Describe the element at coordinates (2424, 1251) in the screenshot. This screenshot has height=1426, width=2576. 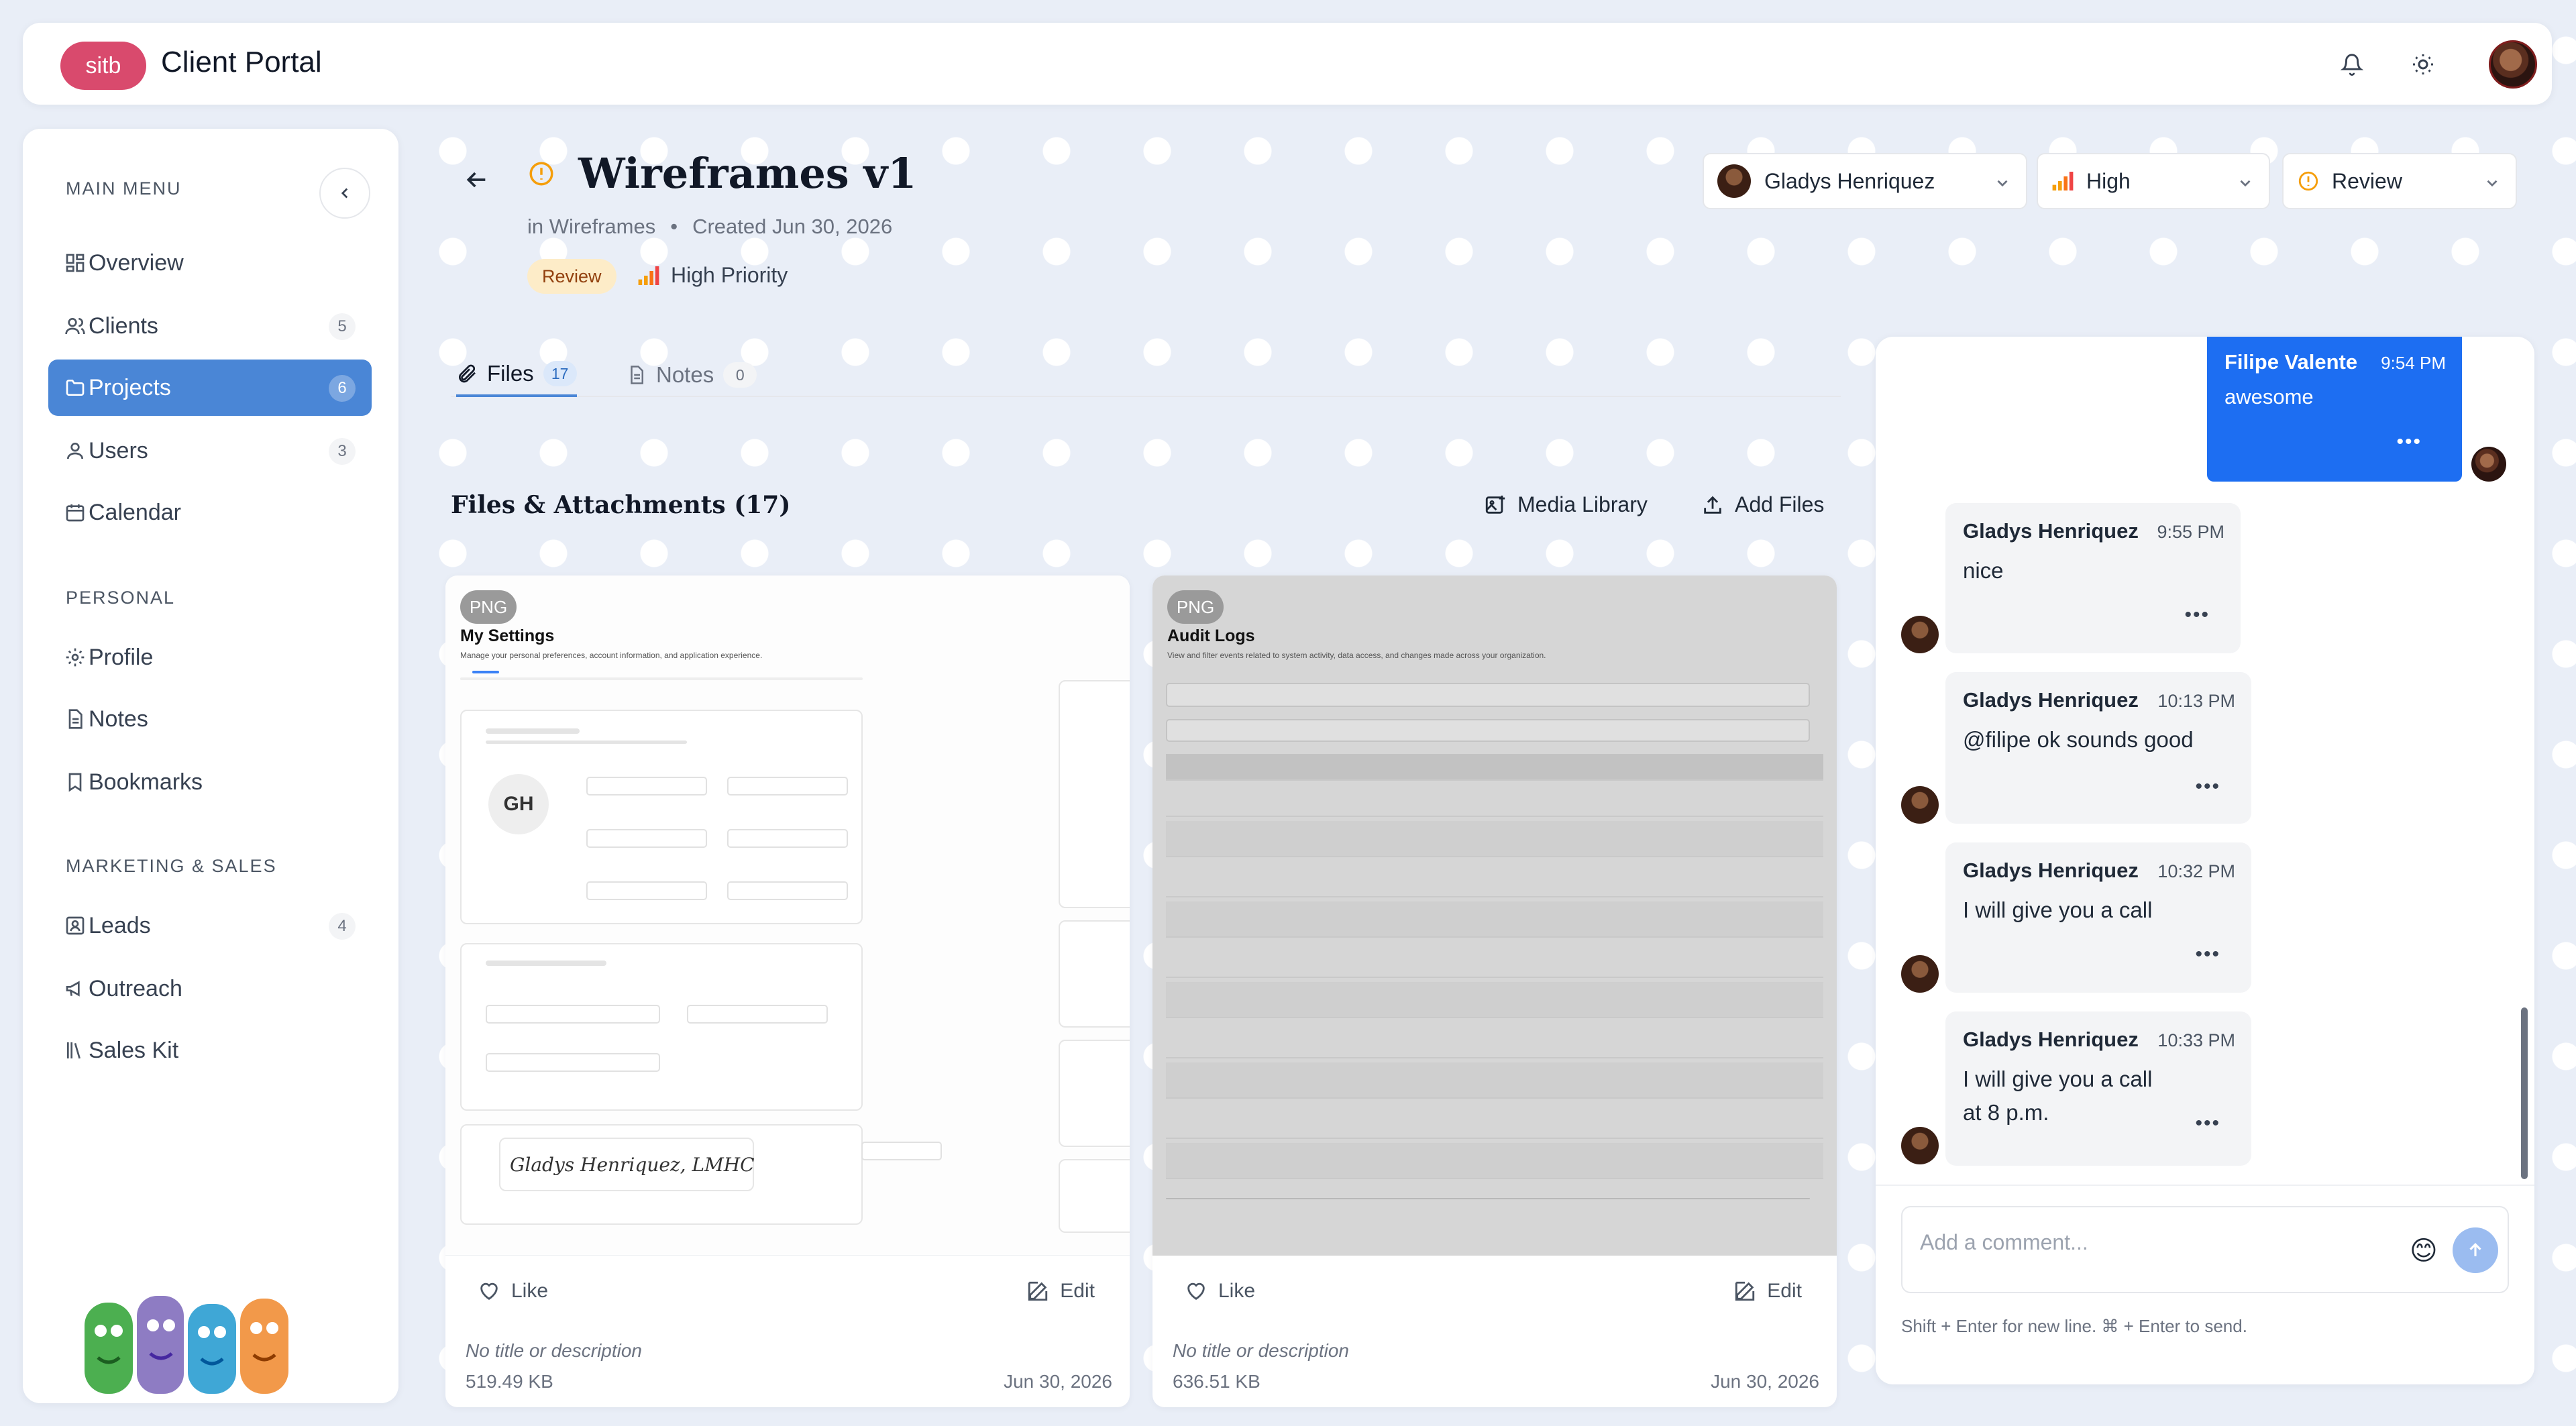
I see `emoji-icon: 😊` at that location.